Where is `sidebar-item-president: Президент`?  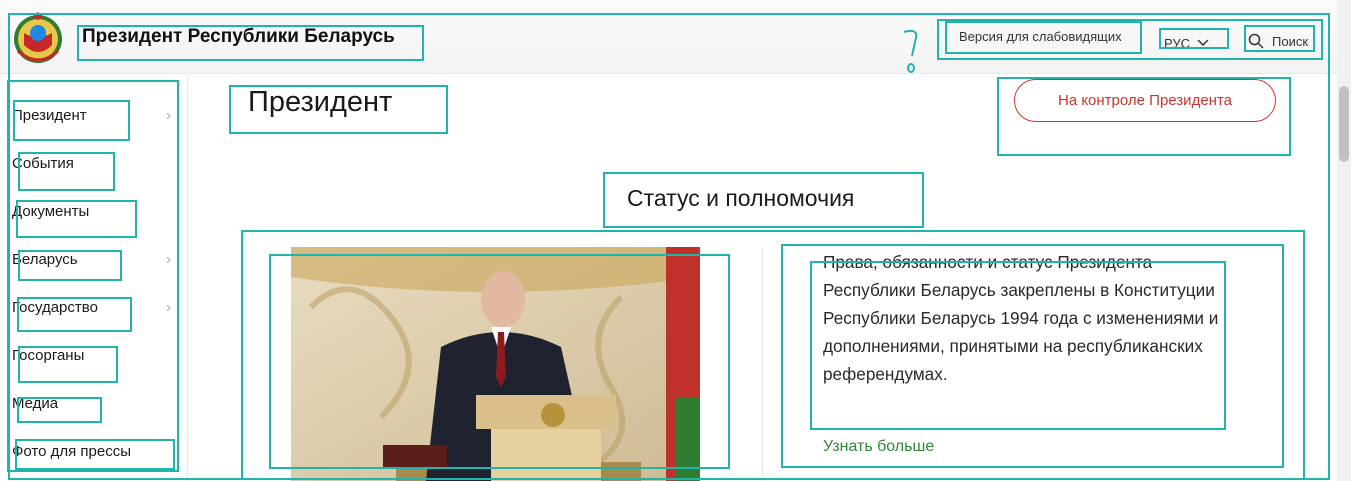 sidebar-item-president: Президент is located at coordinates (49, 115).